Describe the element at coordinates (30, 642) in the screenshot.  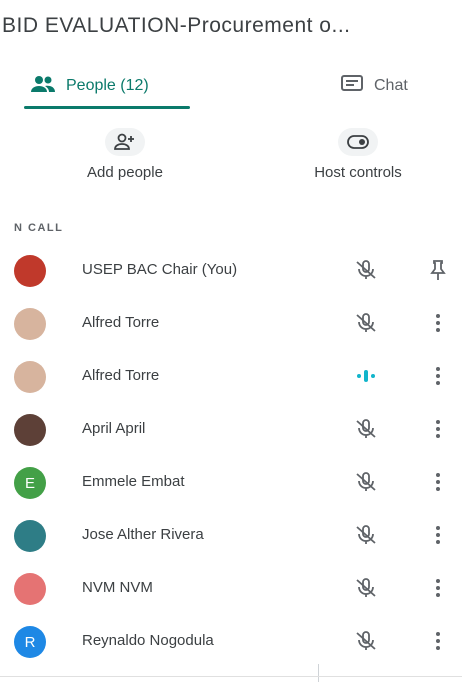
I see `avatar: R` at that location.